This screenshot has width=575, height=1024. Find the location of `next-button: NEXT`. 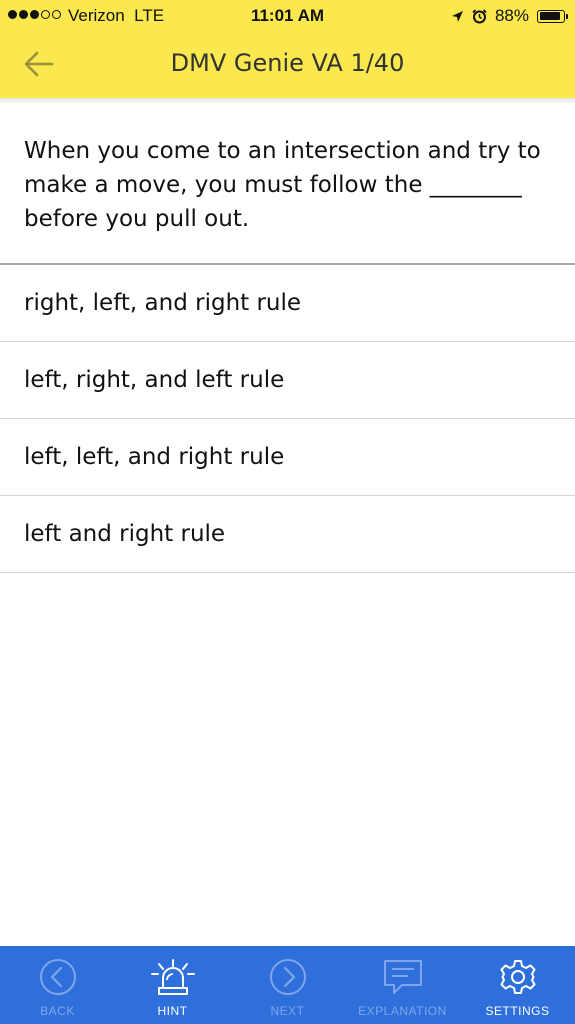

next-button: NEXT is located at coordinates (287, 985).